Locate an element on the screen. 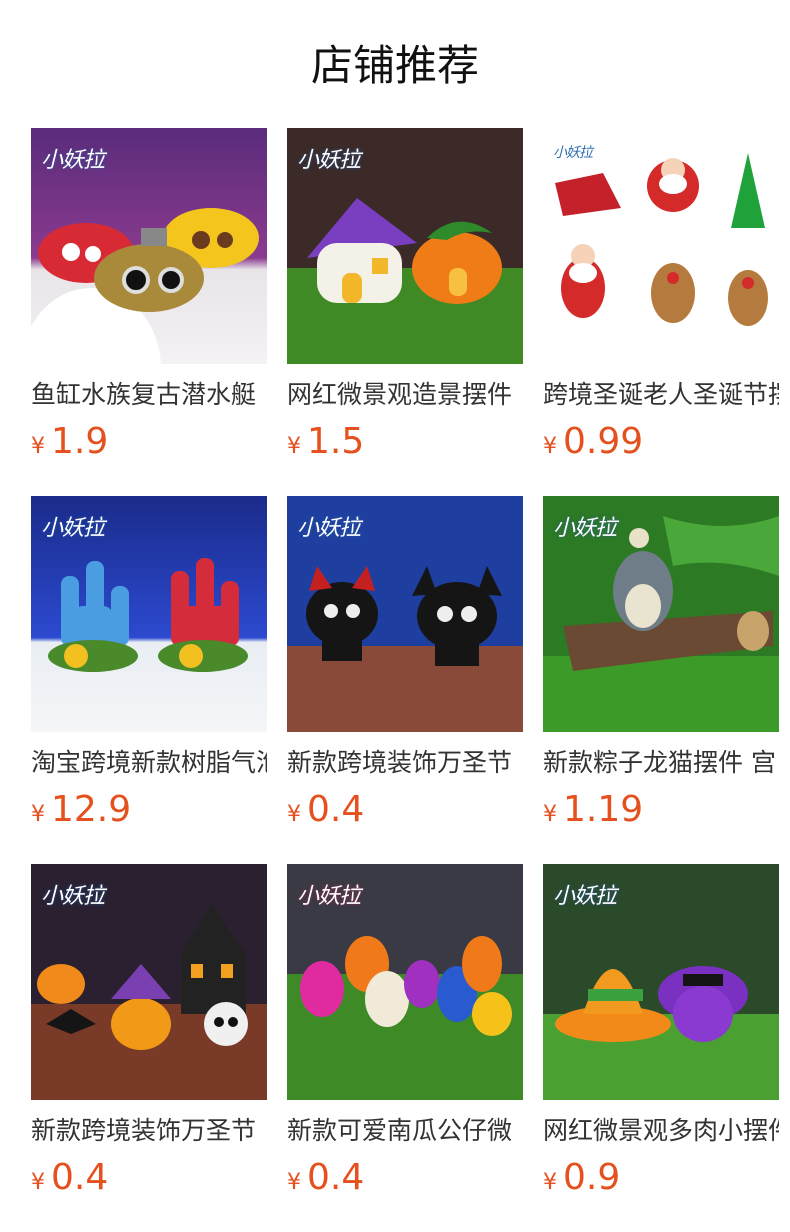 The image size is (790, 1232). product-card: 小妖拉 网红微景观造景摆件 ¥1.5 is located at coordinates (405, 299).